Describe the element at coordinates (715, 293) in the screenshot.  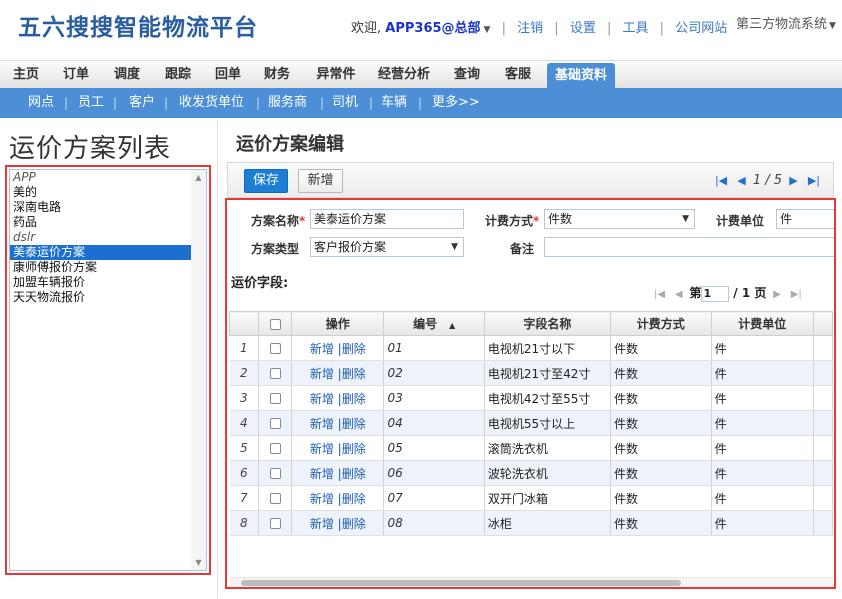
I see `grid-page-input: 1` at that location.